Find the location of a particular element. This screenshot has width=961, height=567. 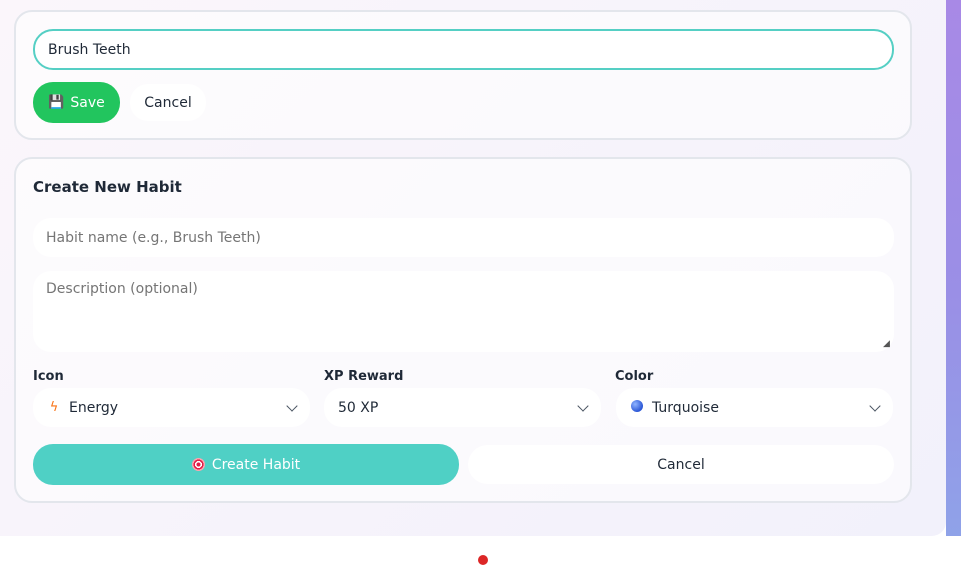

color-select: Turquoise is located at coordinates (754, 407).